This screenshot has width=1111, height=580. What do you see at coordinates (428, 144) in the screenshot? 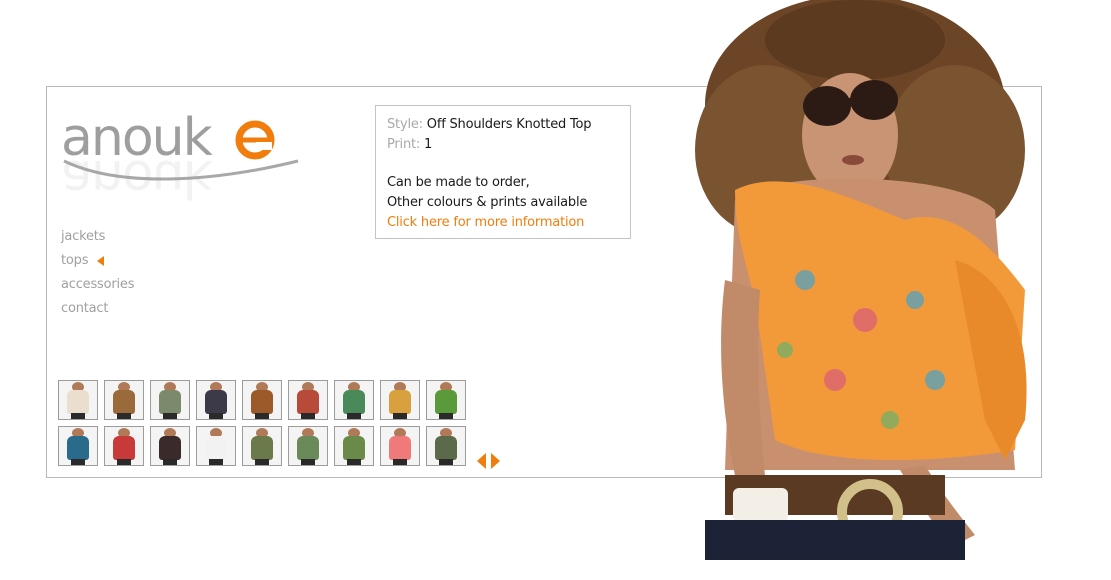
I see `print-value: 1` at bounding box center [428, 144].